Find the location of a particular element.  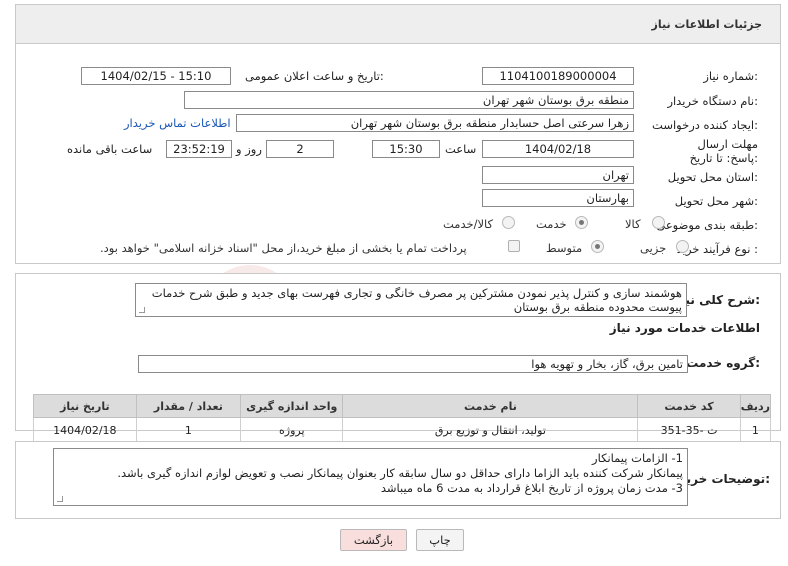

col-need-date: تاریخ نیاز is located at coordinates (85, 406).